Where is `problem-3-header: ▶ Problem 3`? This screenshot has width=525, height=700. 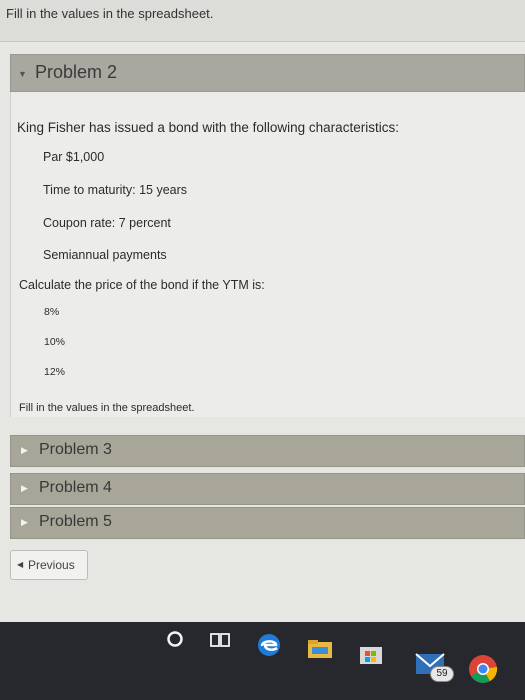
problem-3-header: ▶ Problem 3 is located at coordinates (267, 451).